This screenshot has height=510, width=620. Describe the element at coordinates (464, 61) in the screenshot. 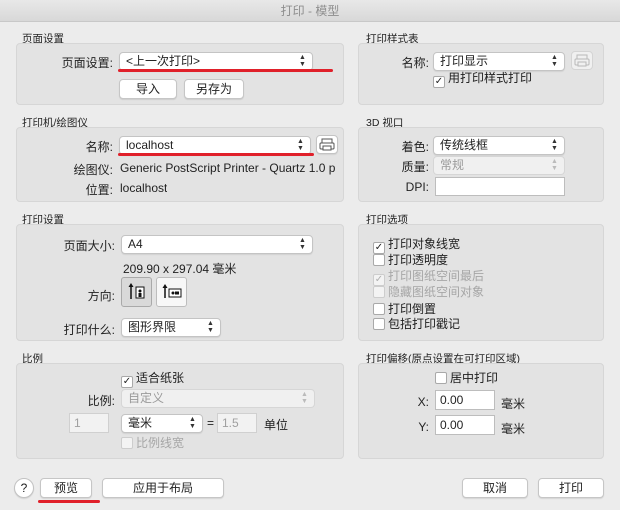

I see `plot-style-select-value: 打印显示` at that location.